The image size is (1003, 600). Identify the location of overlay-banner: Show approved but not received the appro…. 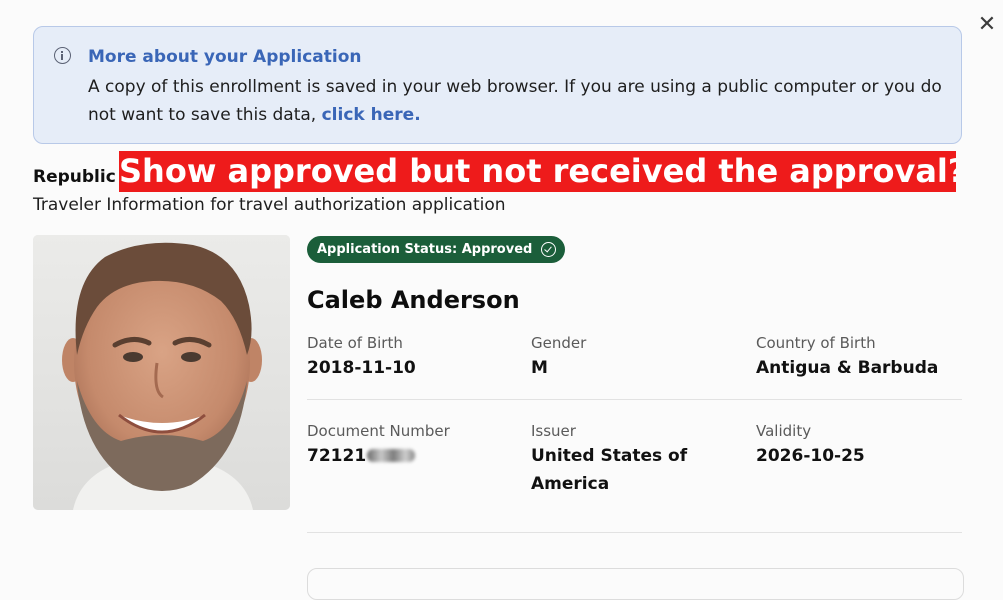
(537, 171).